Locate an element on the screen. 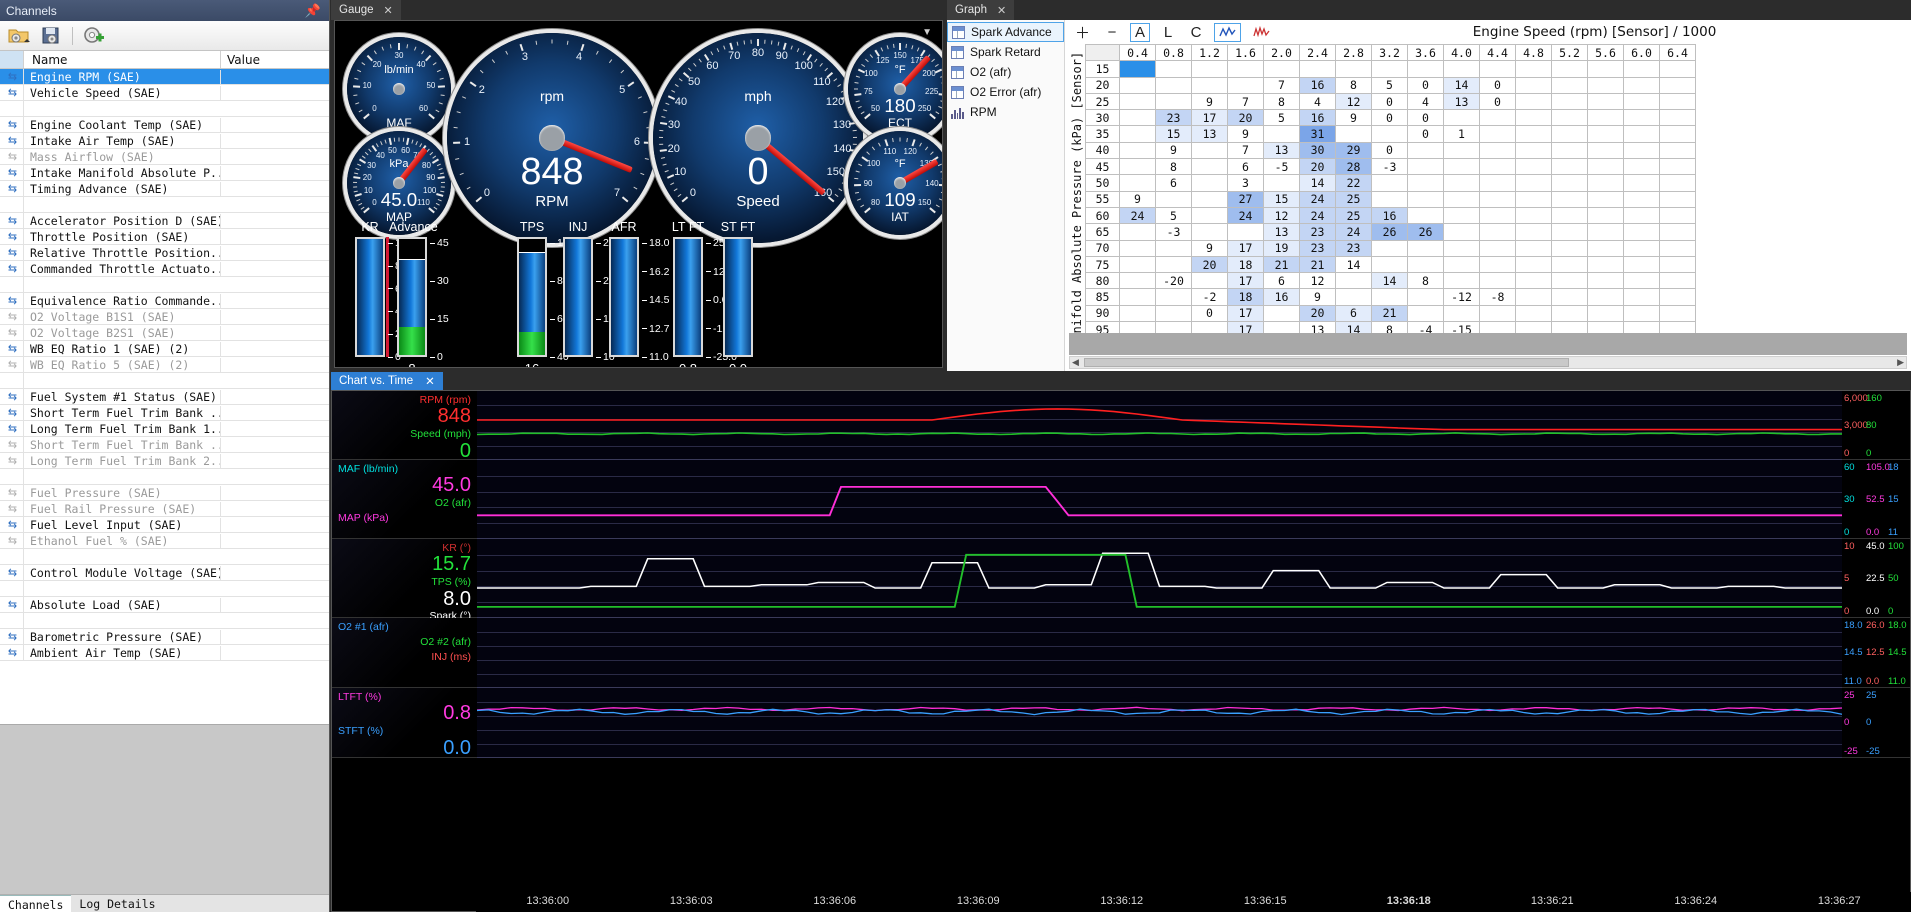 This screenshot has height=912, width=1911. channel-row: ⇆ Fuel Level Input (SAE) is located at coordinates (164, 524).